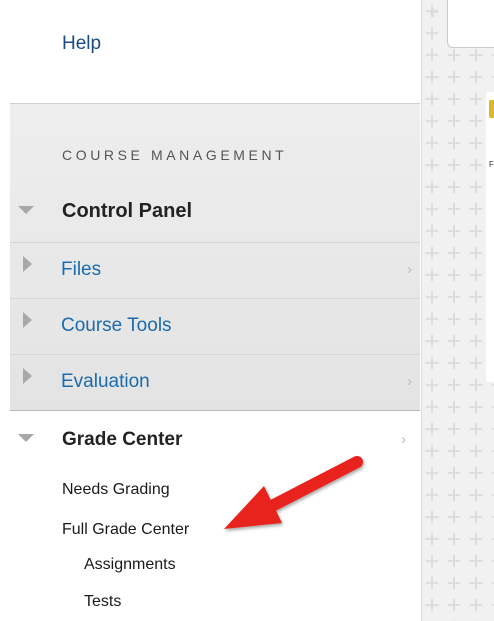 This screenshot has height=621, width=494. What do you see at coordinates (491, 109) in the screenshot?
I see `module-logo-icon` at bounding box center [491, 109].